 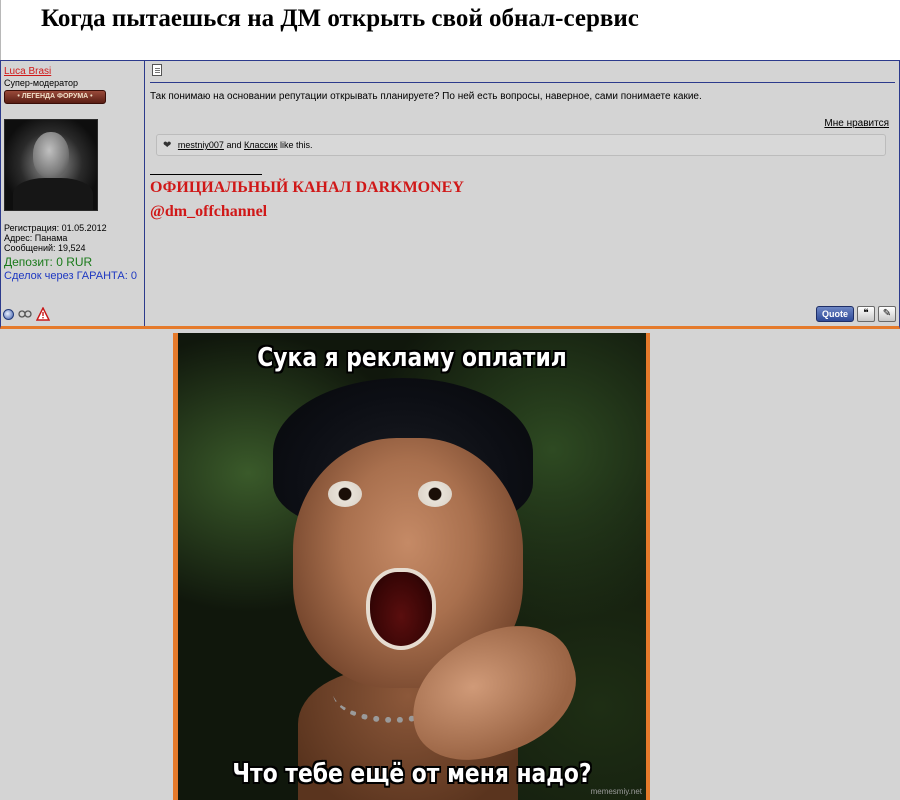 What do you see at coordinates (307, 187) in the screenshot?
I see `signature-channel-title: ОФИЦИАЛЬНЫЙ КАНАЛ DARKMONEY` at bounding box center [307, 187].